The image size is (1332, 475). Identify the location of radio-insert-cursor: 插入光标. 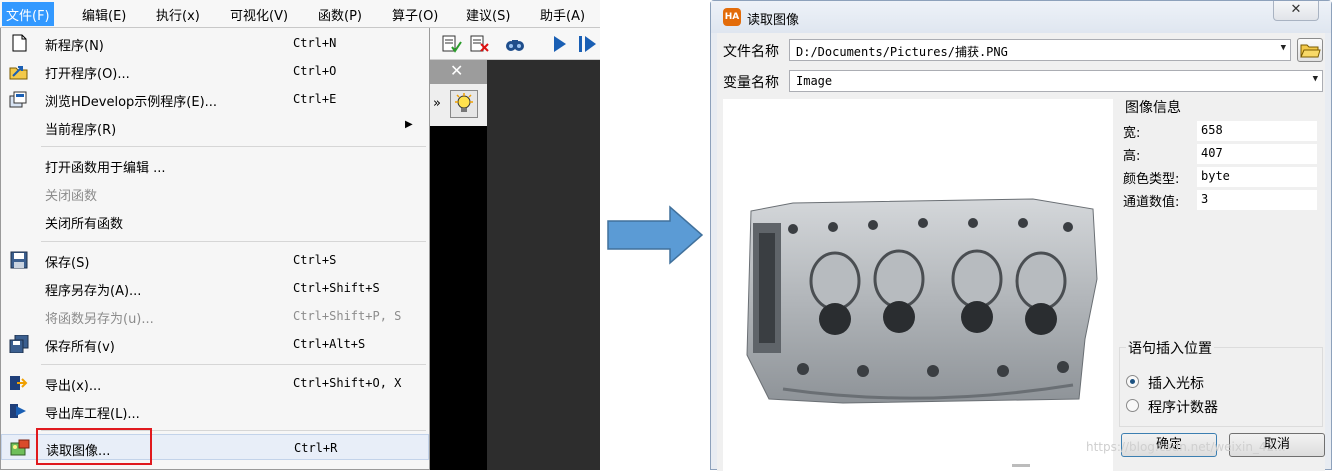
(1221, 382).